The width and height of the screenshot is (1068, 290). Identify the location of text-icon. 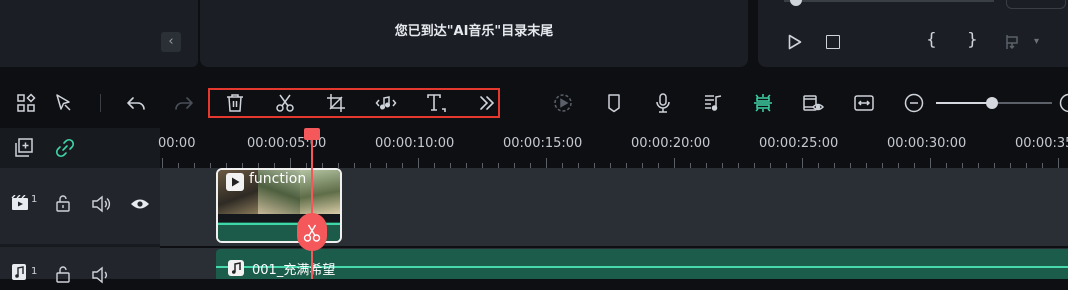
(436, 103).